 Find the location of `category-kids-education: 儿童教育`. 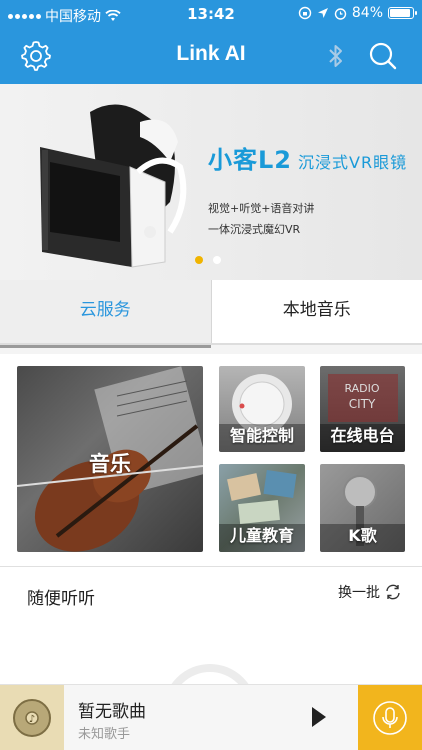

category-kids-education: 儿童教育 is located at coordinates (262, 508).